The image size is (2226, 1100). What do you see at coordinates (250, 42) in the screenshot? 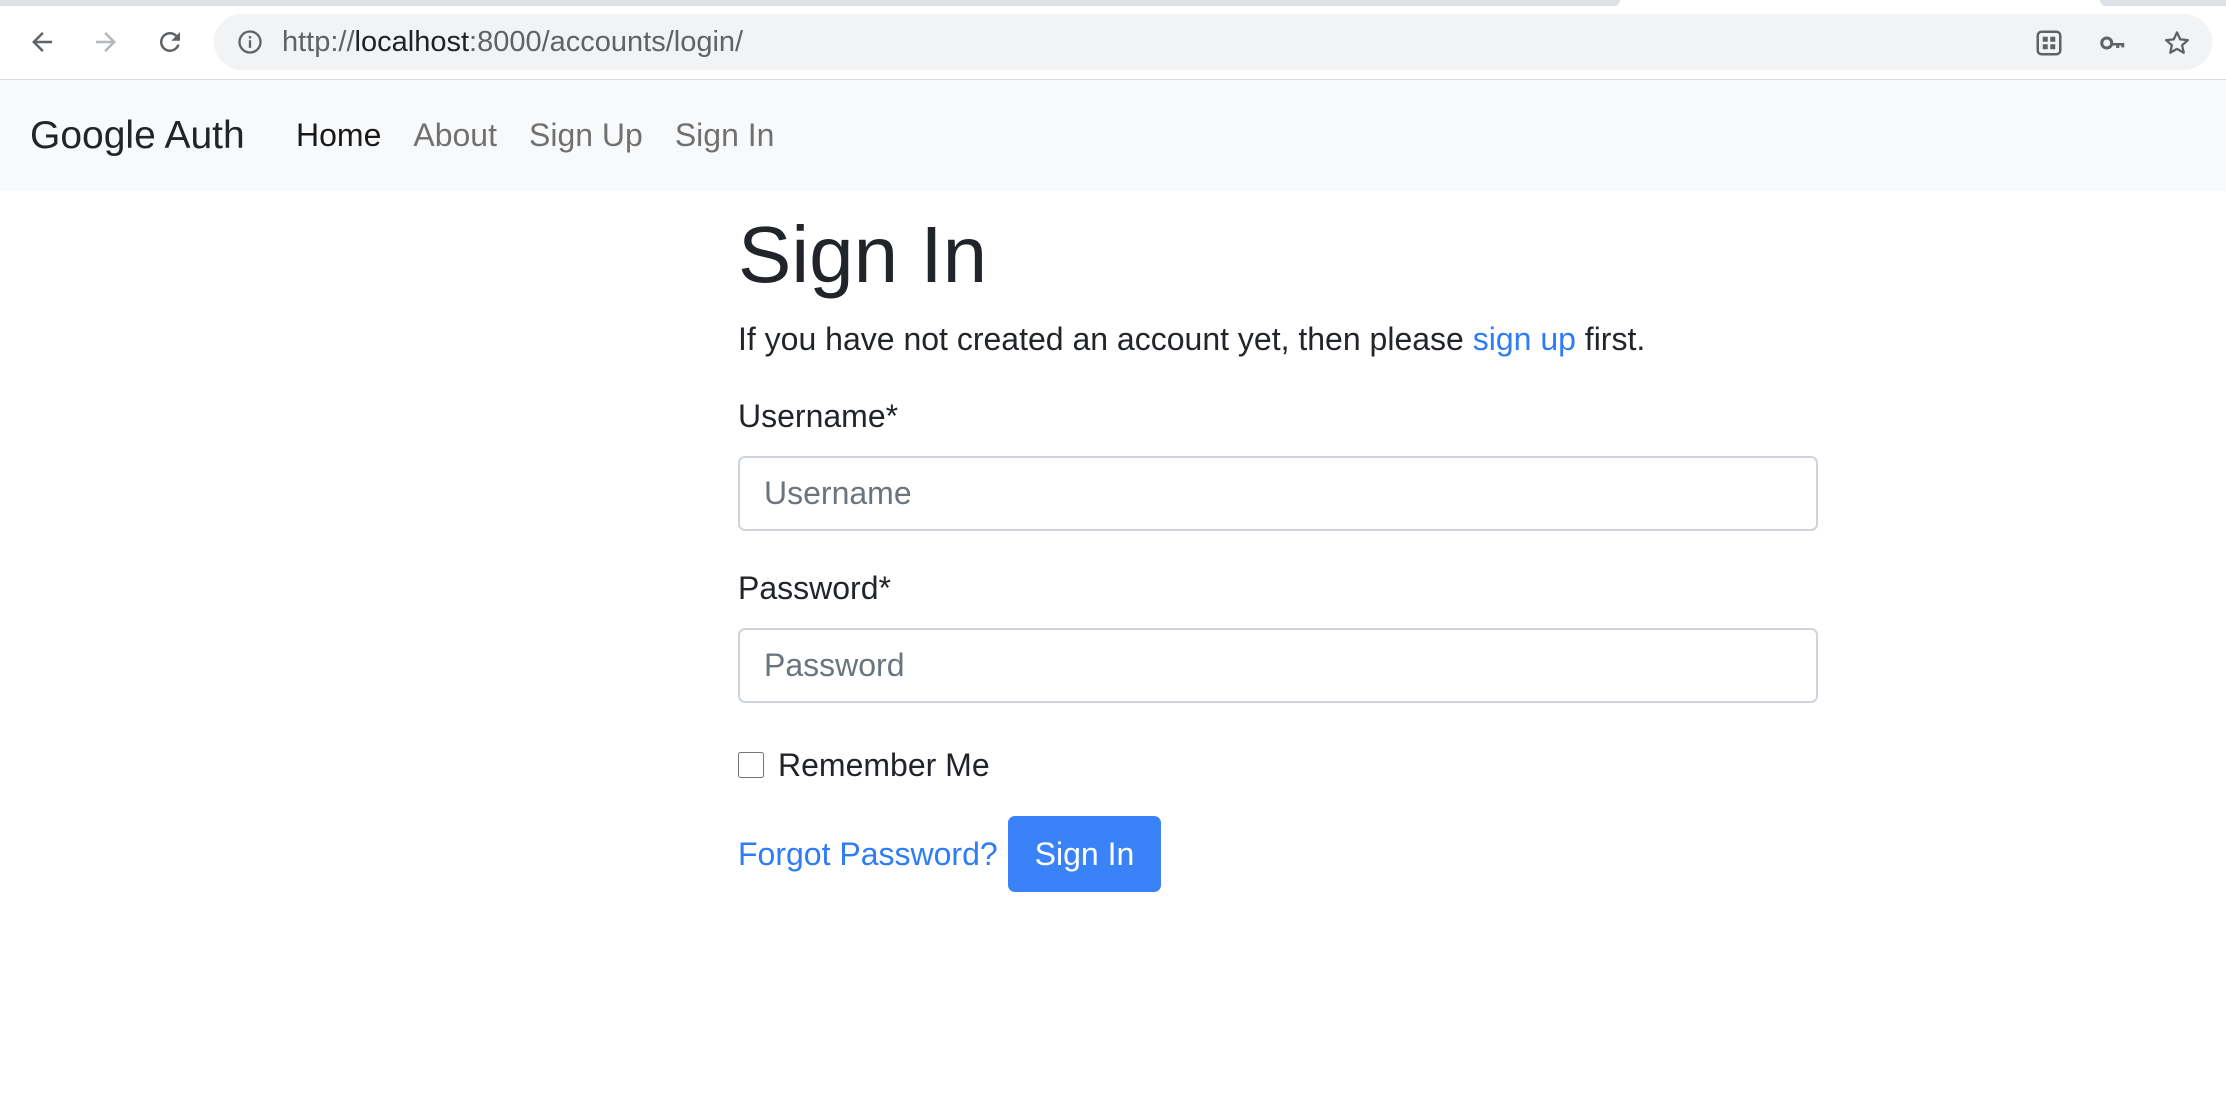
I see `info-icon` at bounding box center [250, 42].